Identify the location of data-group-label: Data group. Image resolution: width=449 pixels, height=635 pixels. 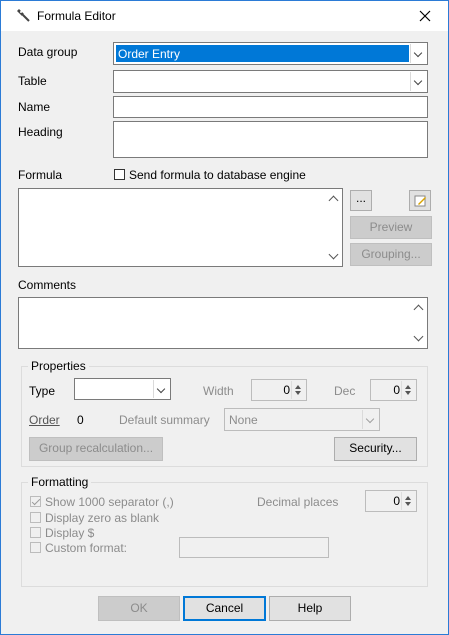
(48, 52).